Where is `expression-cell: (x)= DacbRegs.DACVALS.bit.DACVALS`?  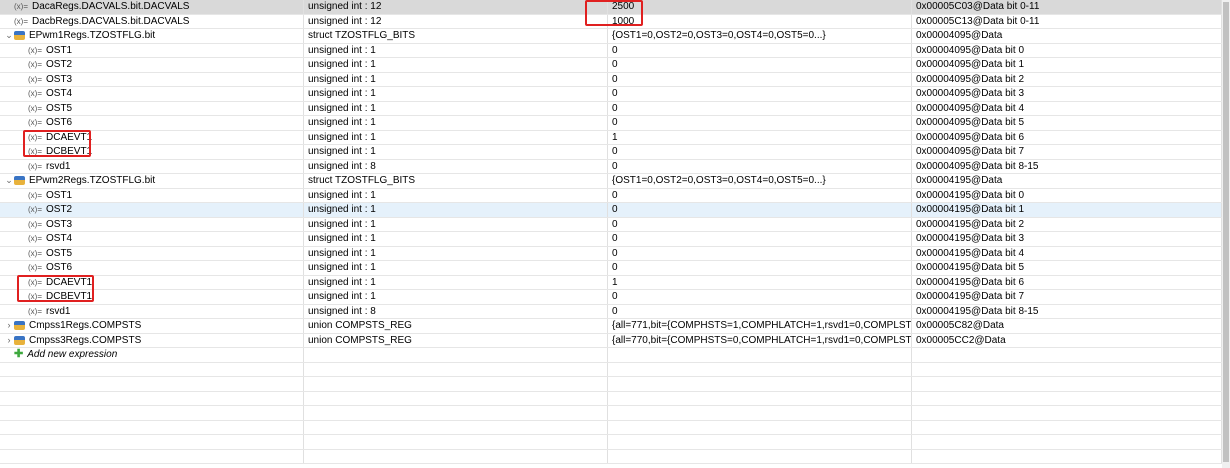 expression-cell: (x)= DacbRegs.DACVALS.bit.DACVALS is located at coordinates (152, 21).